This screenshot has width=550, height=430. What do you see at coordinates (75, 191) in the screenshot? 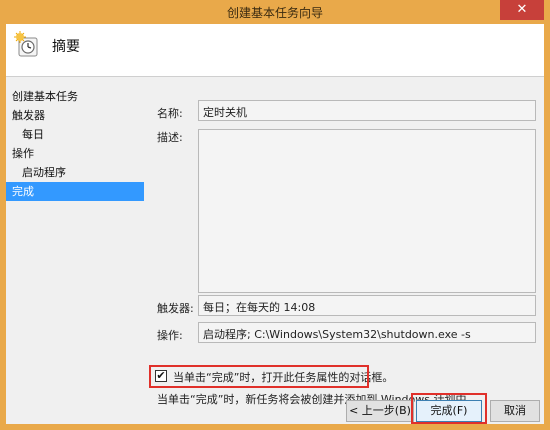
I see `nav-step-finish: 完成` at bounding box center [75, 191].